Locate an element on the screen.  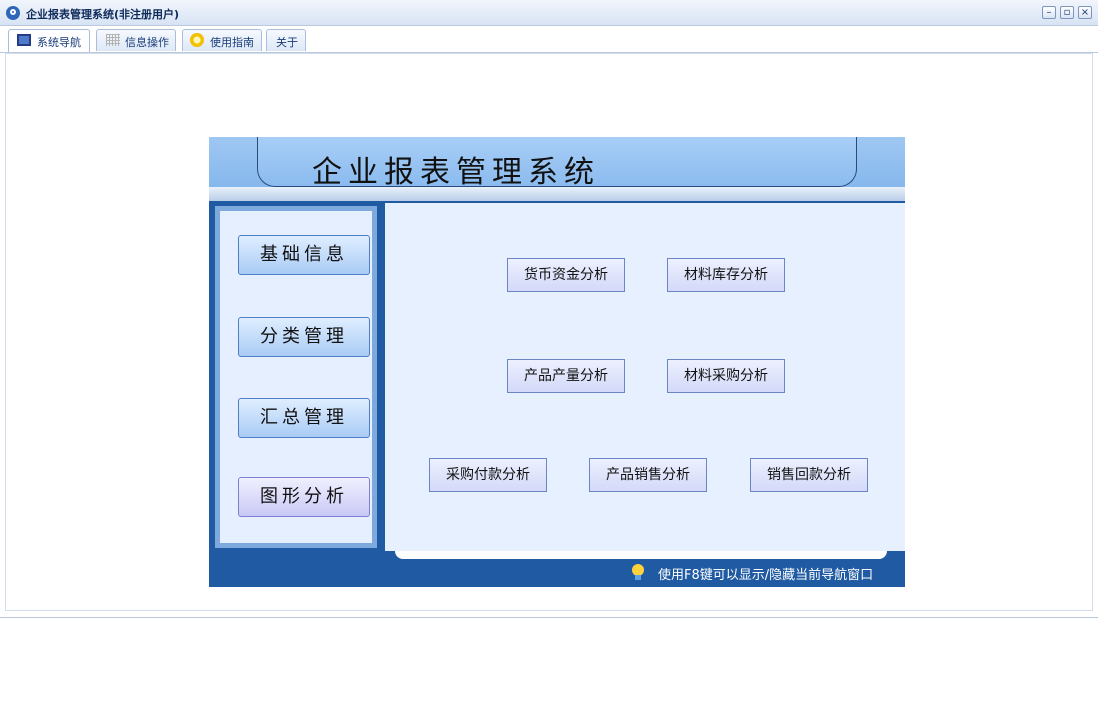
purchase-payment-analysis-button: 采购付款分析 is located at coordinates (488, 475).